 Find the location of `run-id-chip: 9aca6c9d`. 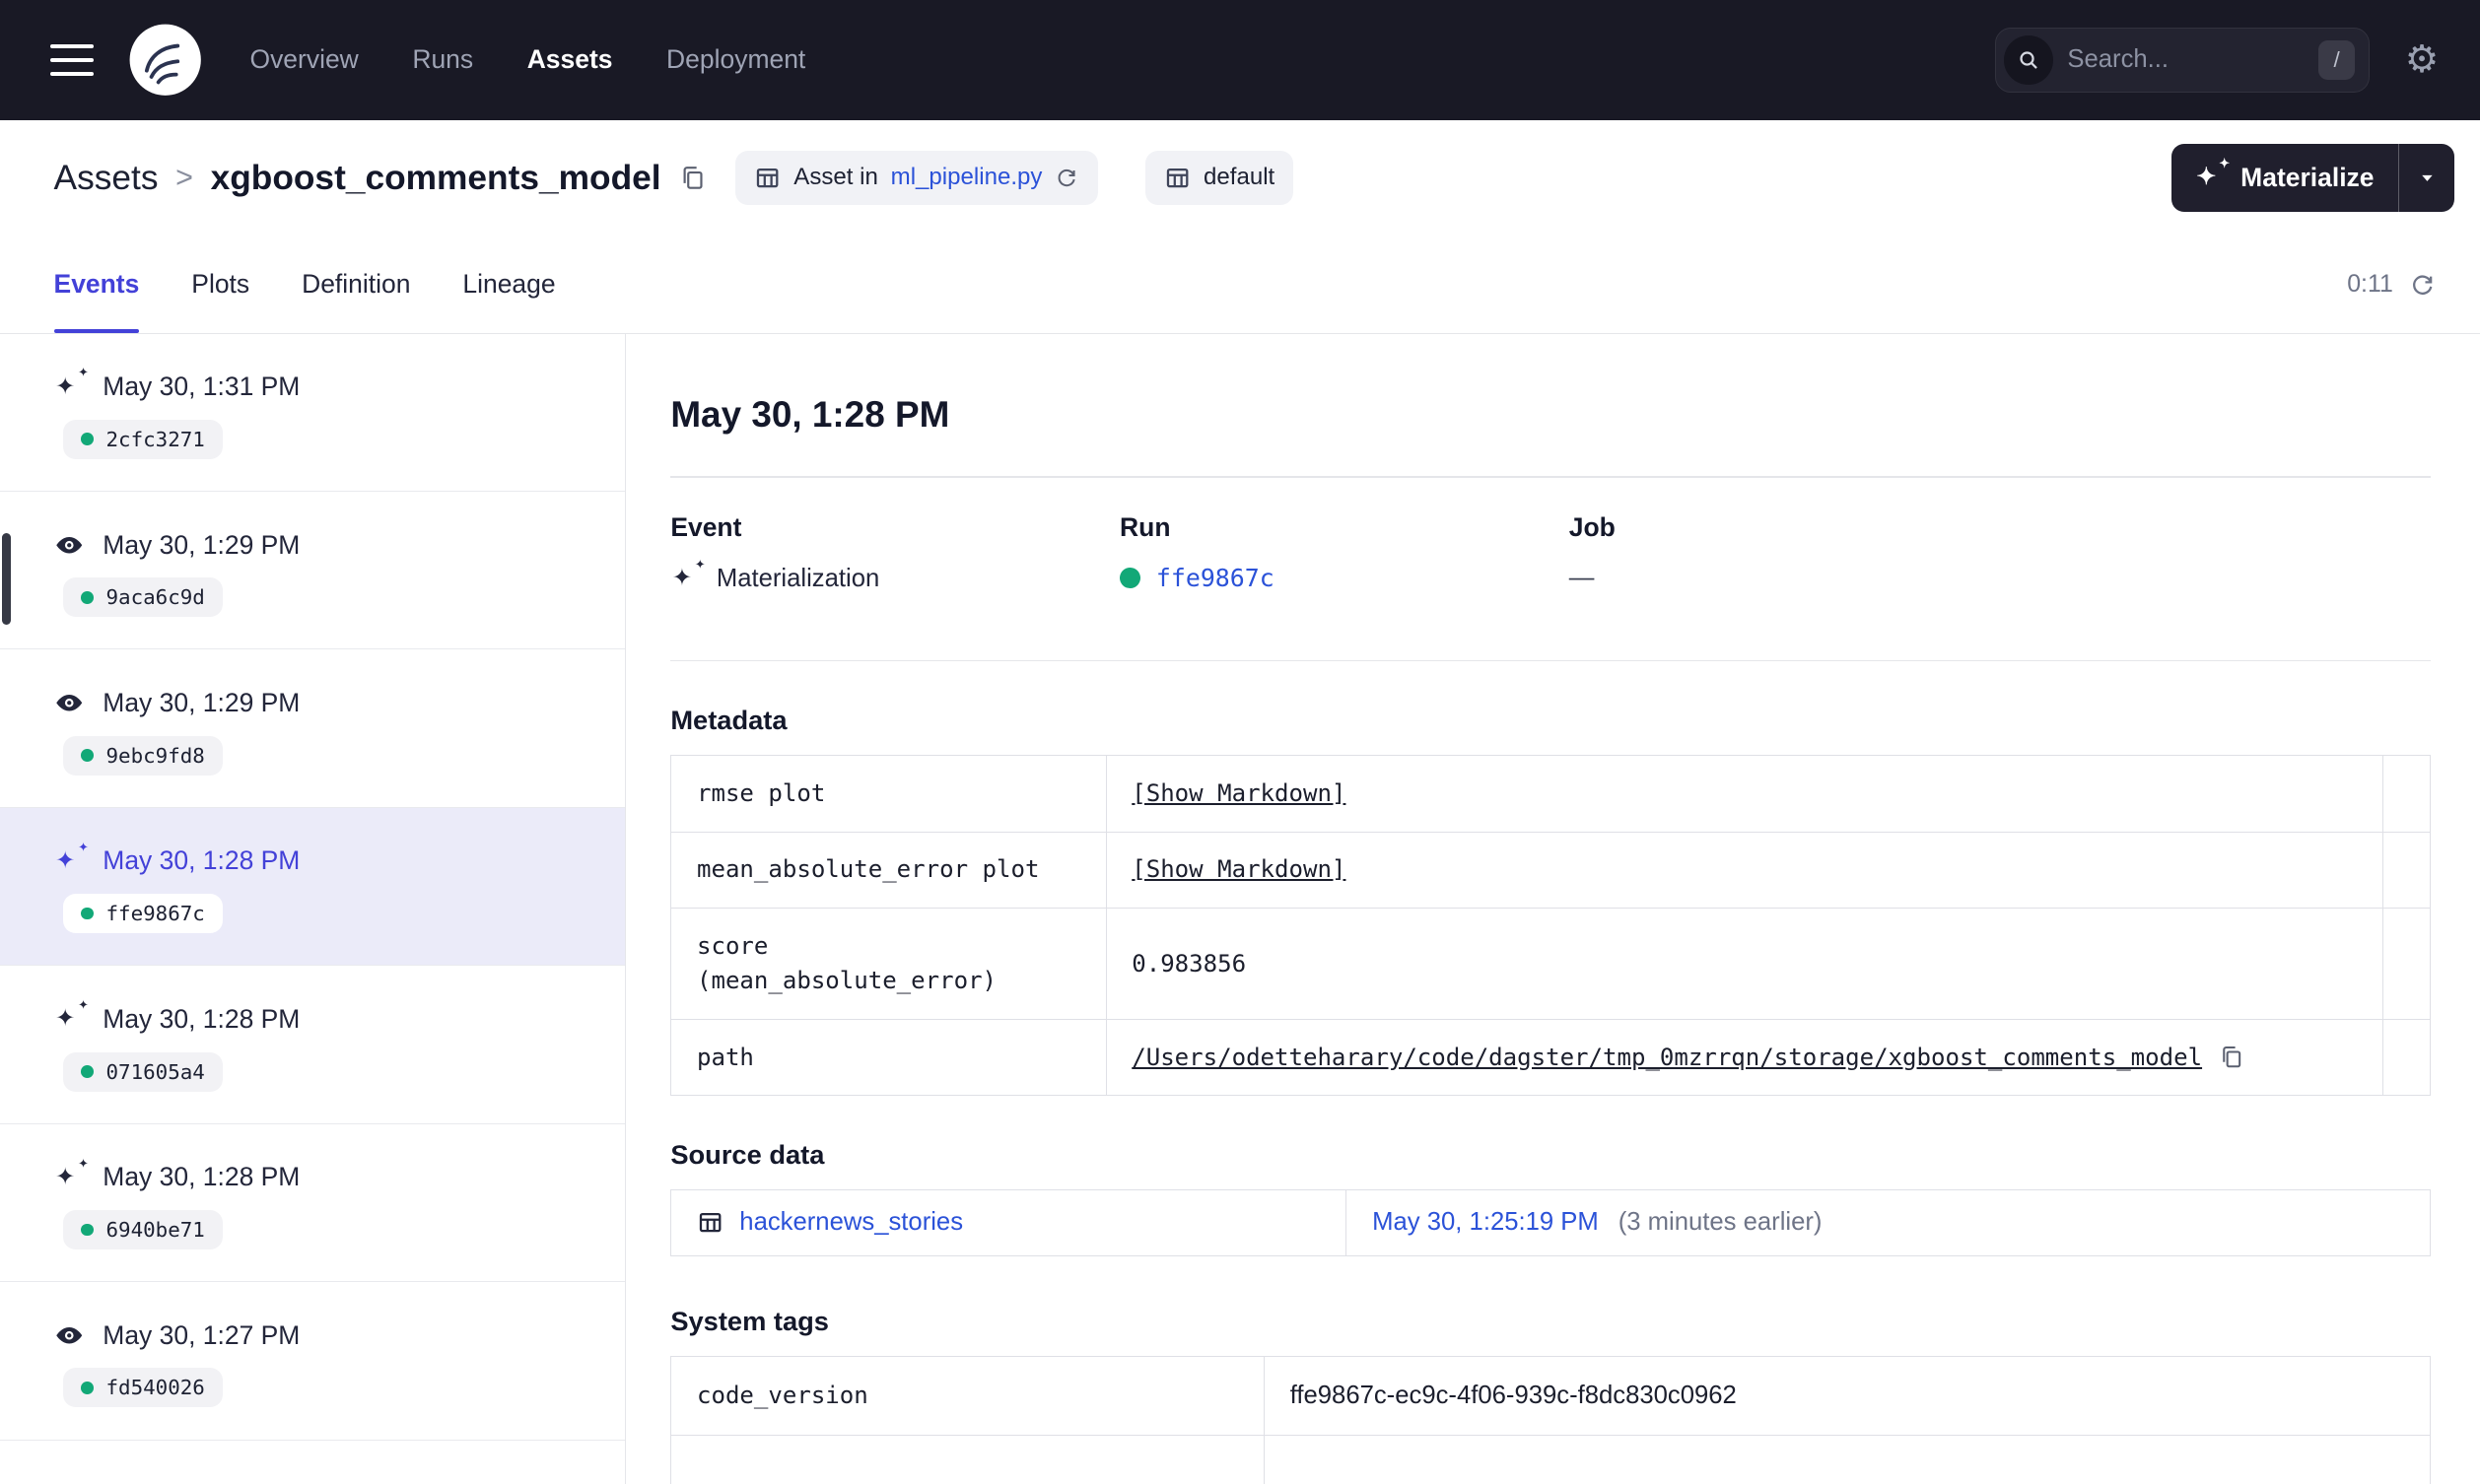

run-id-chip: 9aca6c9d is located at coordinates (143, 597).